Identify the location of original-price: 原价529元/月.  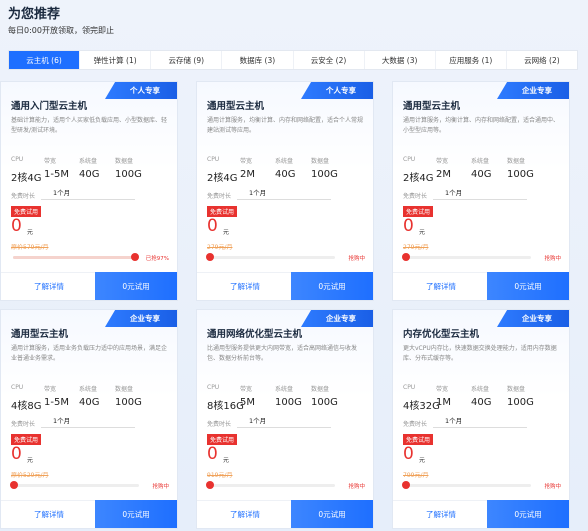
(30, 475).